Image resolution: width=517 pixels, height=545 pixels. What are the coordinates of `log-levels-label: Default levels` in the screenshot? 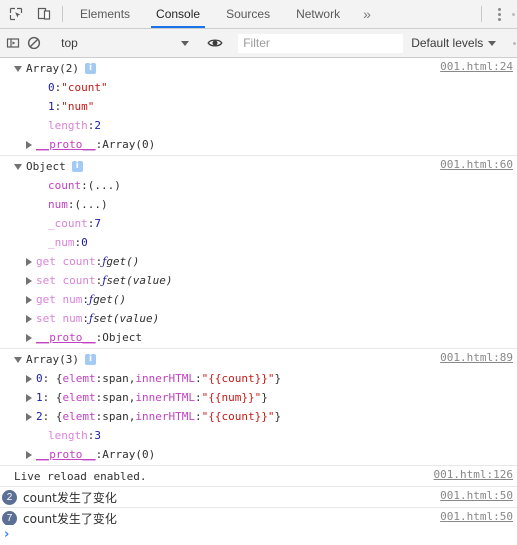 It's located at (447, 43).